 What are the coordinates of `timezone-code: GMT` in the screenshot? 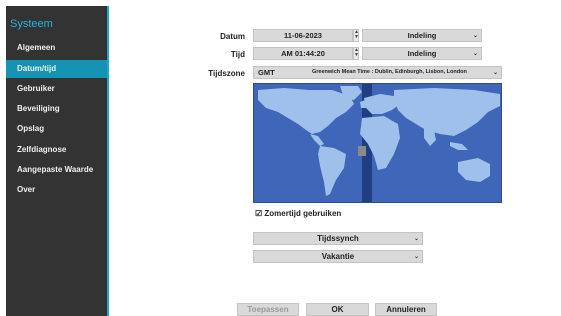 It's located at (266, 72).